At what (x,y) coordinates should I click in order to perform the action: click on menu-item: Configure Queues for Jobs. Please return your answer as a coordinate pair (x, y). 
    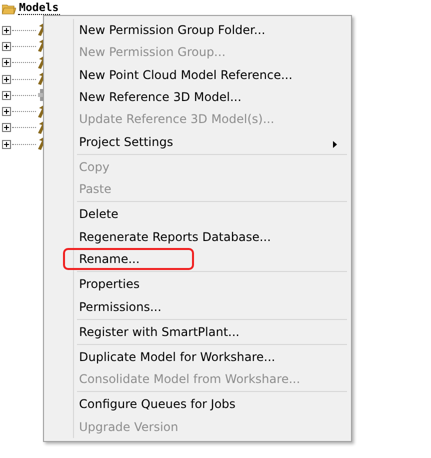
    Looking at the image, I should click on (206, 404).